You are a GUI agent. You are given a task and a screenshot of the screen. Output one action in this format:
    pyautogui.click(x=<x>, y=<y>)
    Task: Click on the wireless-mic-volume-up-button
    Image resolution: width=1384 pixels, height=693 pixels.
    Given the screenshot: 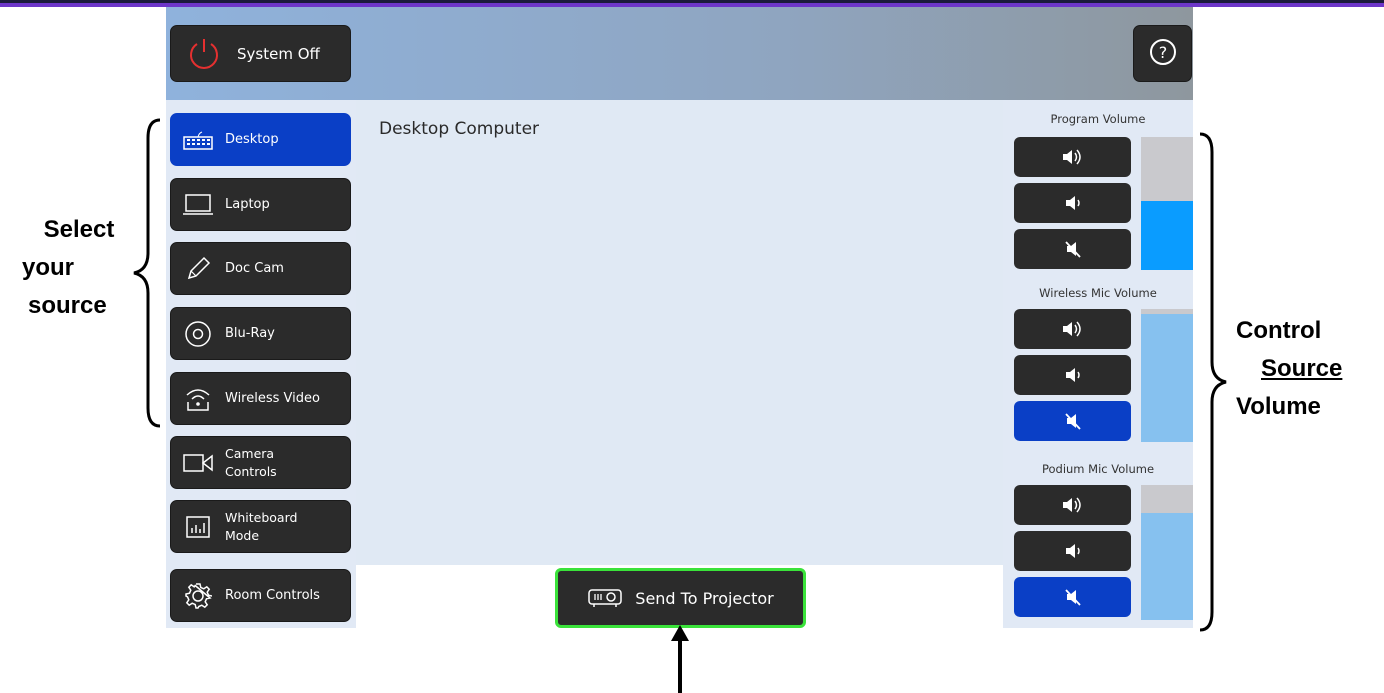 What is the action you would take?
    pyautogui.click(x=1072, y=329)
    